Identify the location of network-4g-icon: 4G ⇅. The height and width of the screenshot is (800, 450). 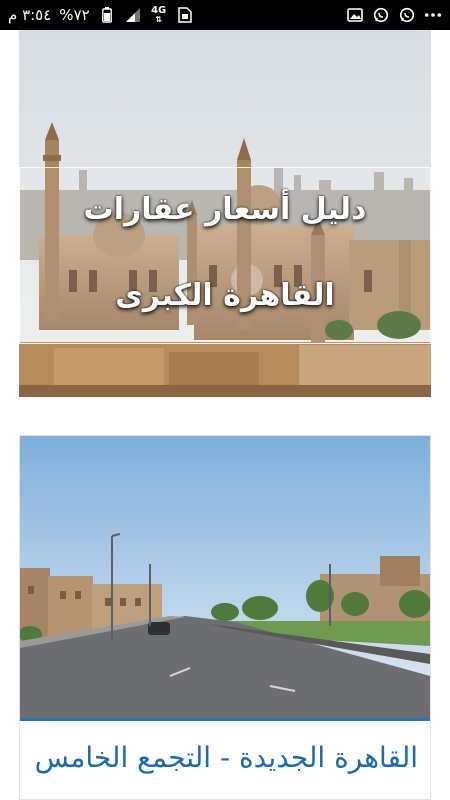
(159, 15).